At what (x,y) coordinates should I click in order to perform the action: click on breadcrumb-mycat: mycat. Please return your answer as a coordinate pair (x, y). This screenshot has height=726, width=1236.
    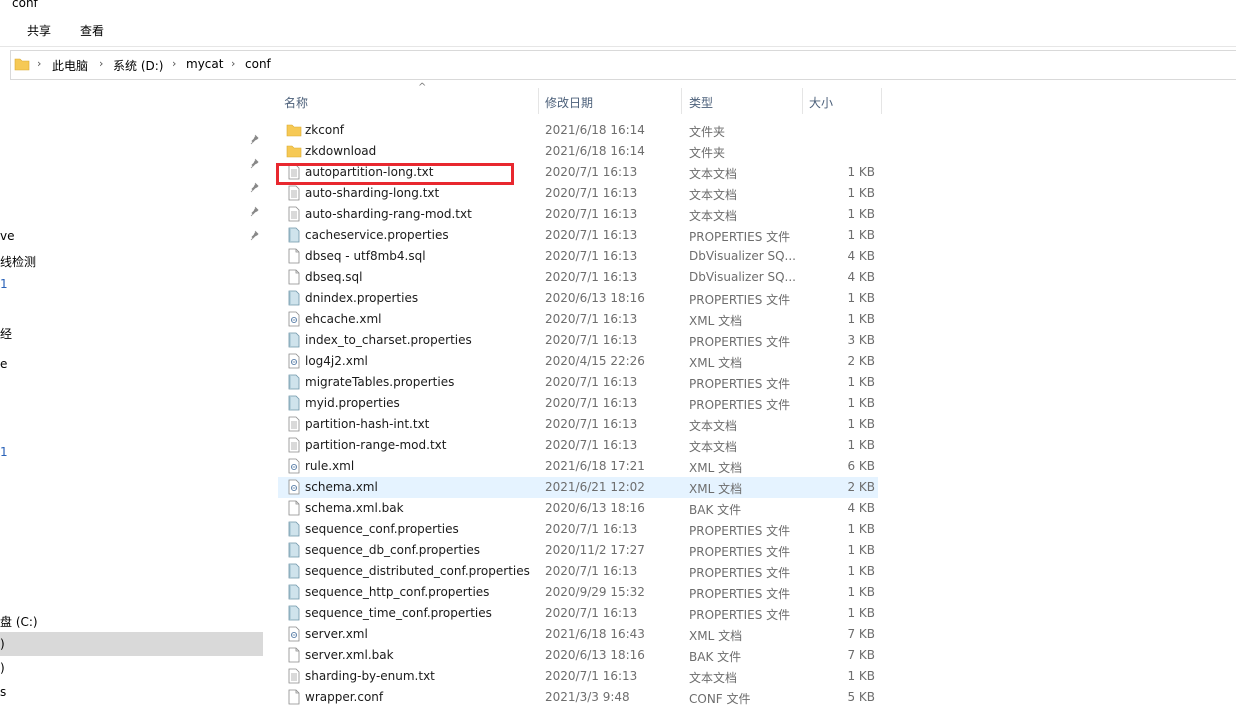
    Looking at the image, I should click on (204, 64).